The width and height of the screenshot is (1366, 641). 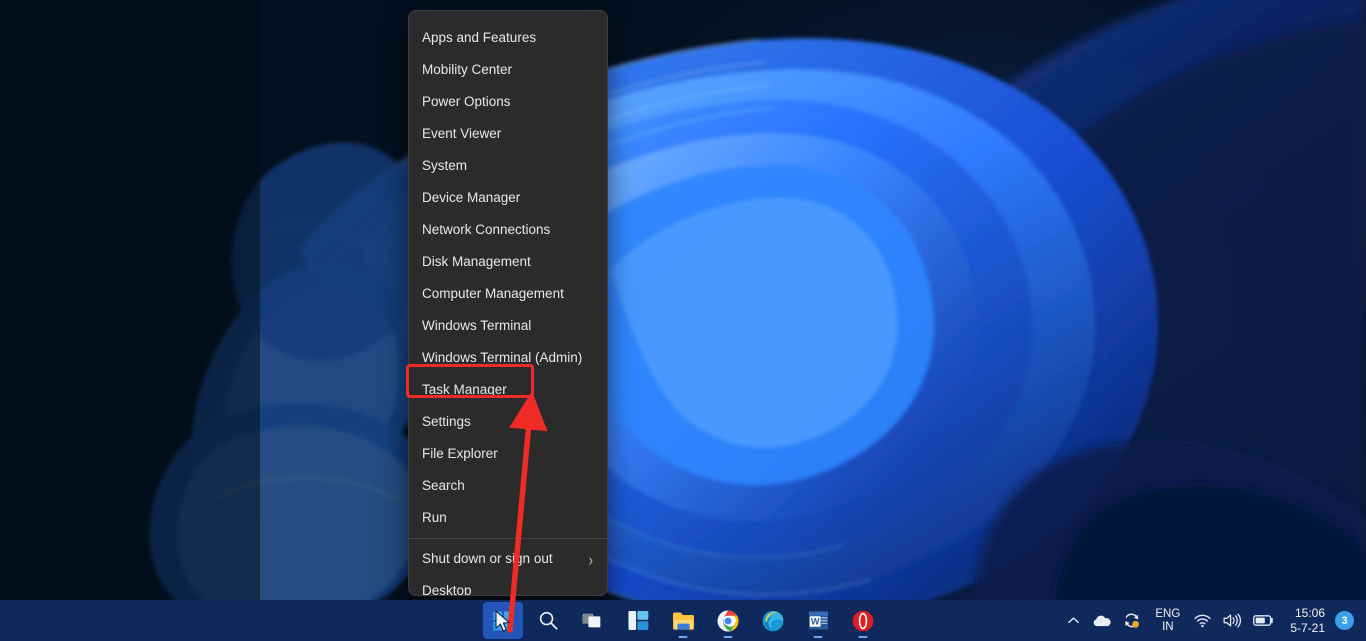 What do you see at coordinates (487, 558) in the screenshot?
I see `menu-item-label: Shut down or sign out` at bounding box center [487, 558].